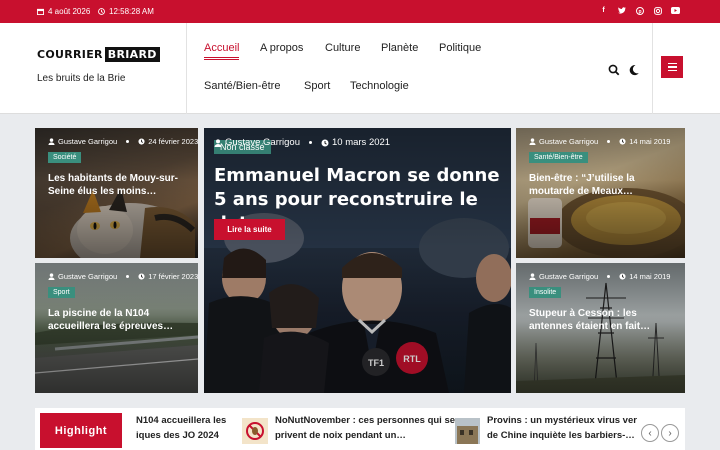 The image size is (720, 450). What do you see at coordinates (123, 276) in the screenshot?
I see `card-meta: Gustave Garrigou 17 février 2023` at bounding box center [123, 276].